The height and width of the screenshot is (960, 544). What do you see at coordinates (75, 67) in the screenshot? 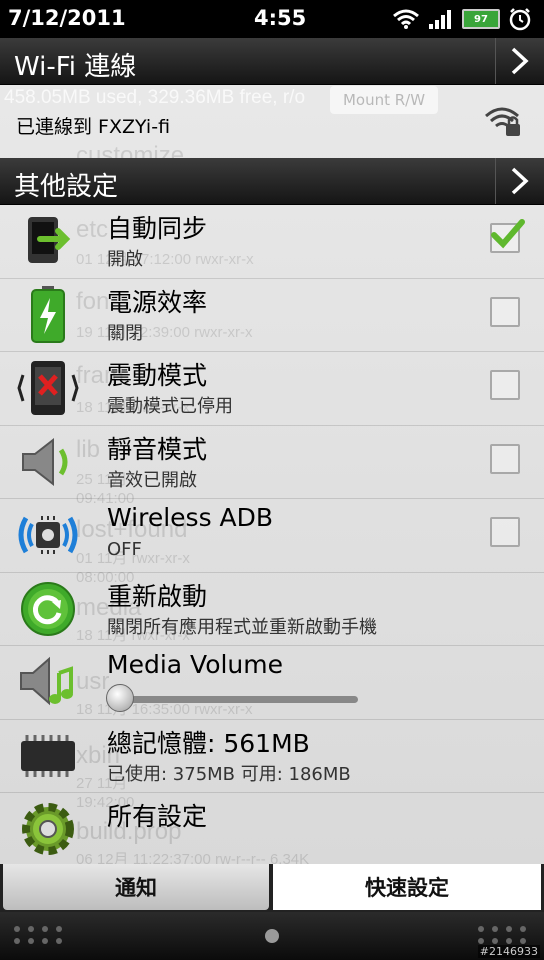
I see `wifi-section-title: Wi-Fi 連線` at bounding box center [75, 67].